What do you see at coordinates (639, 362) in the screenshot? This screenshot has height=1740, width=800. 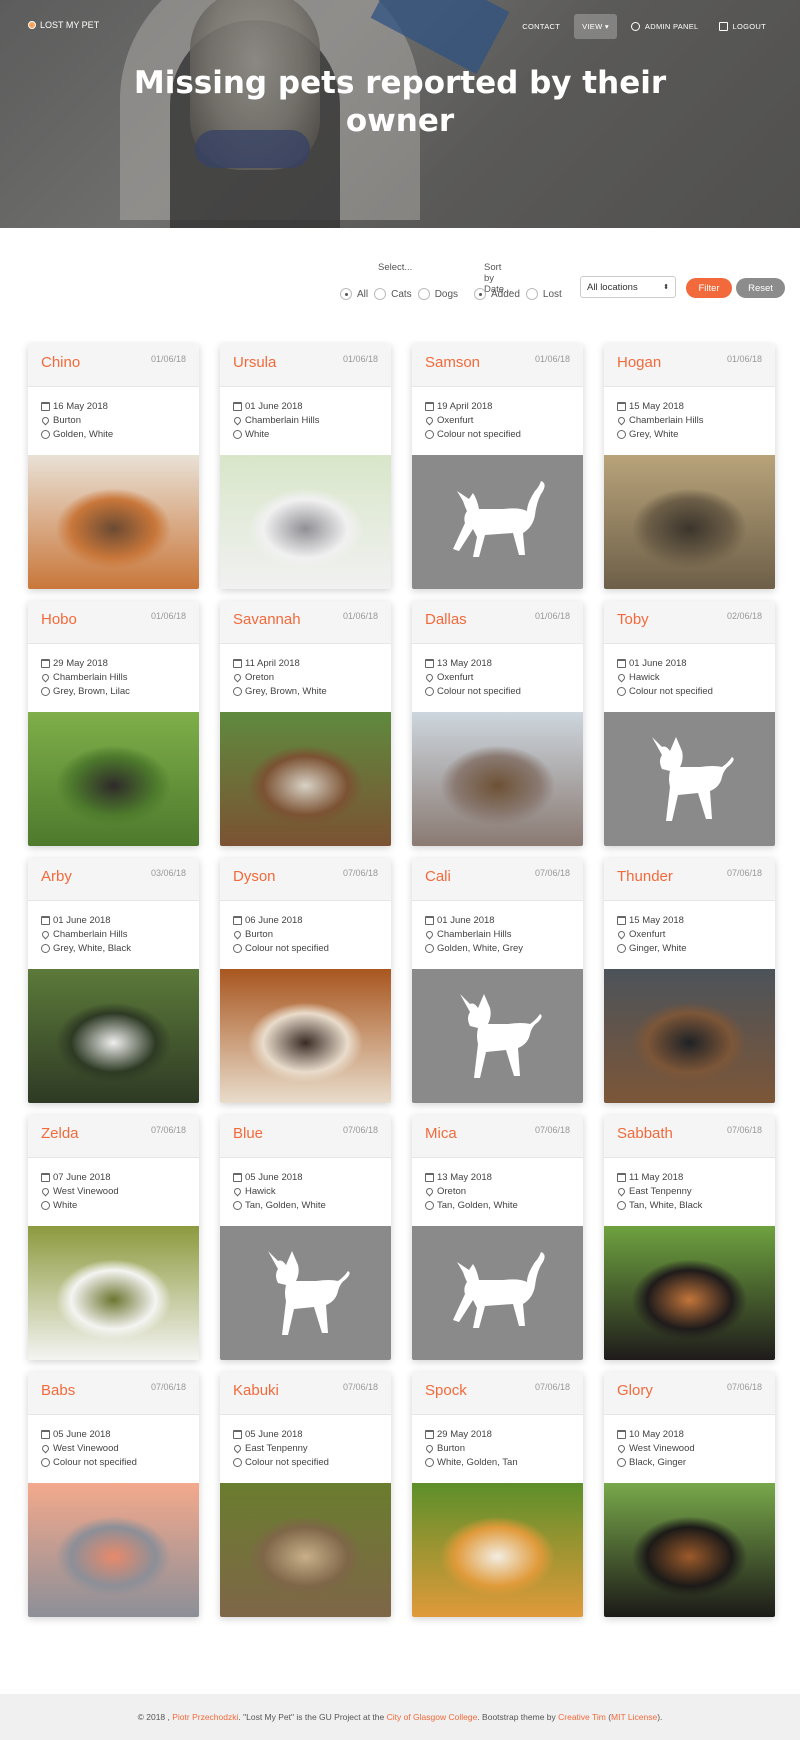 I see `pet-name: Hogan` at bounding box center [639, 362].